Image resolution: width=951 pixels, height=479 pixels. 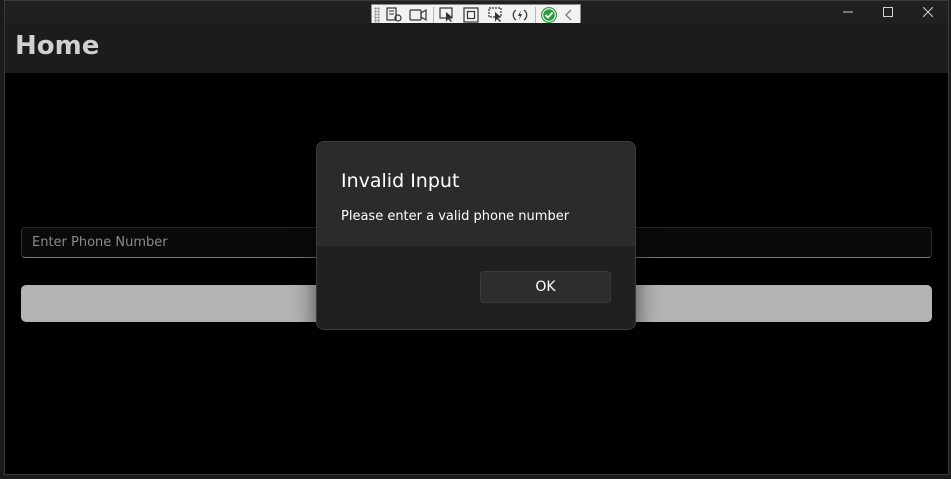 What do you see at coordinates (545, 287) in the screenshot?
I see `ok-button: OK` at bounding box center [545, 287].